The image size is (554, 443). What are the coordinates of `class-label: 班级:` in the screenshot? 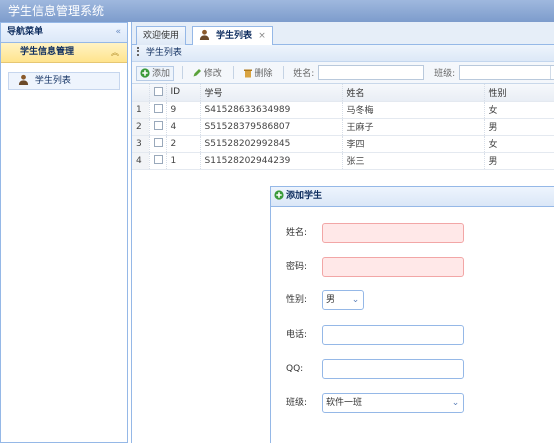 It's located at (297, 403).